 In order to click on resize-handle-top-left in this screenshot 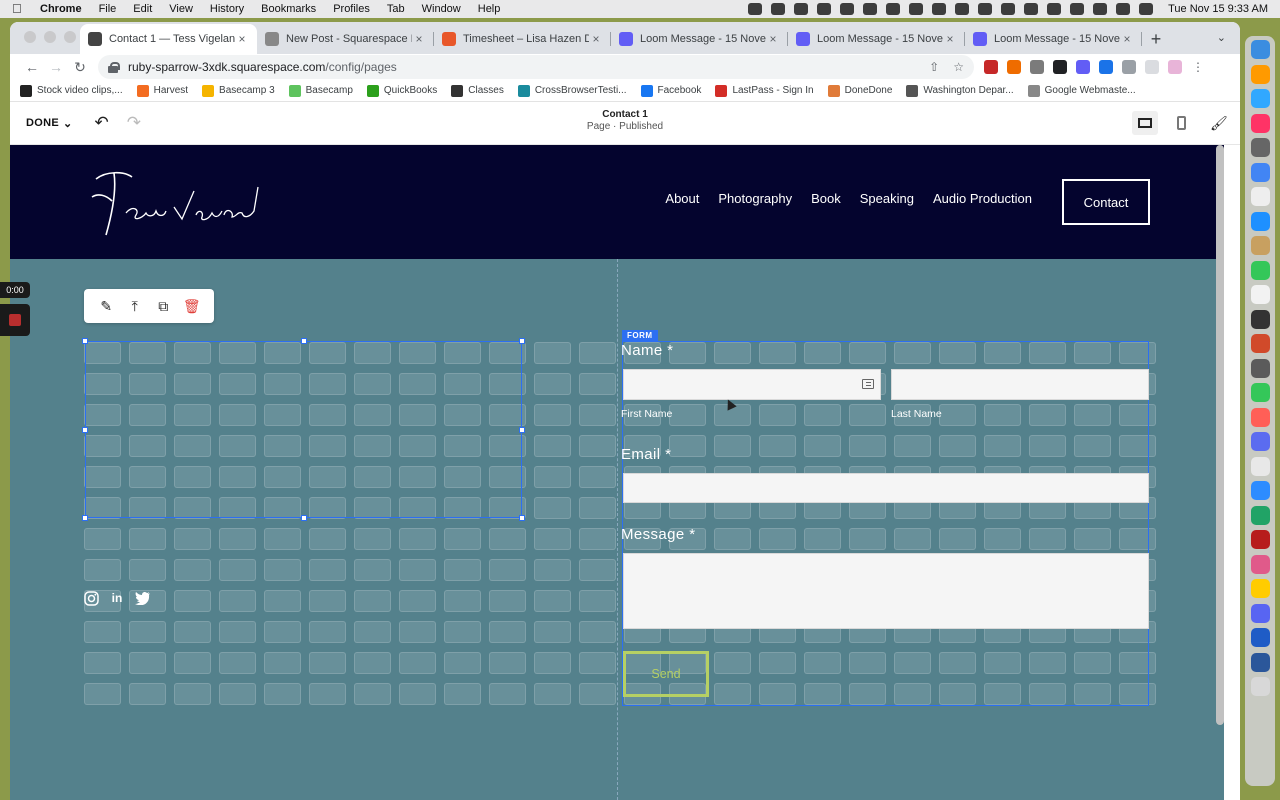, I will do `click(85, 341)`.